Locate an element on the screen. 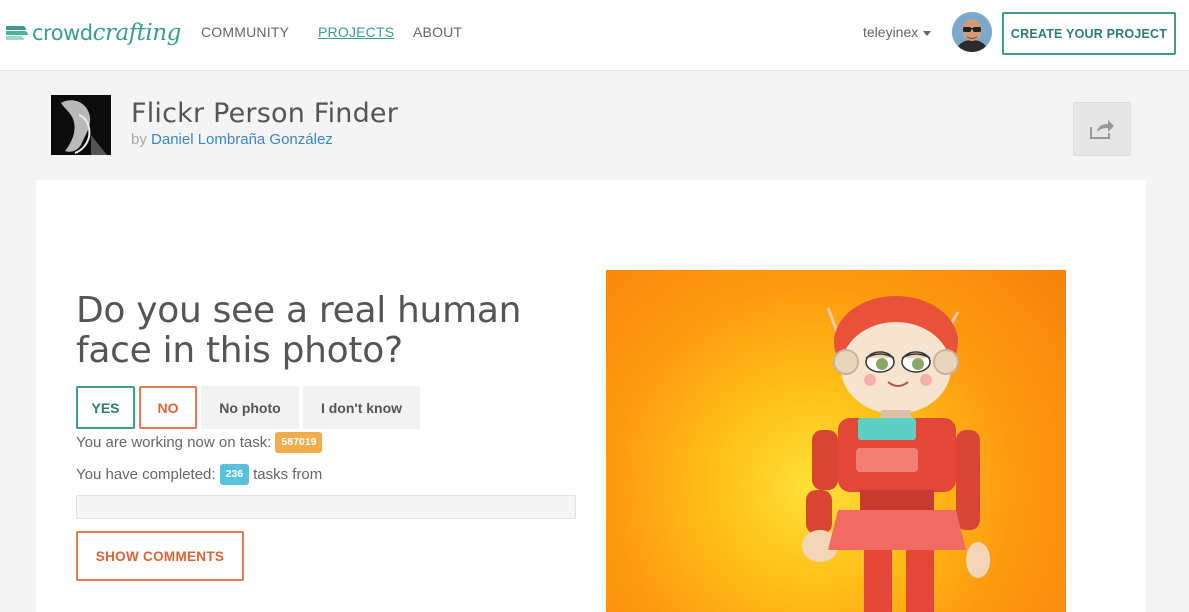 Image resolution: width=1189 pixels, height=612 pixels. project-title: Flickr Person Finder is located at coordinates (265, 113).